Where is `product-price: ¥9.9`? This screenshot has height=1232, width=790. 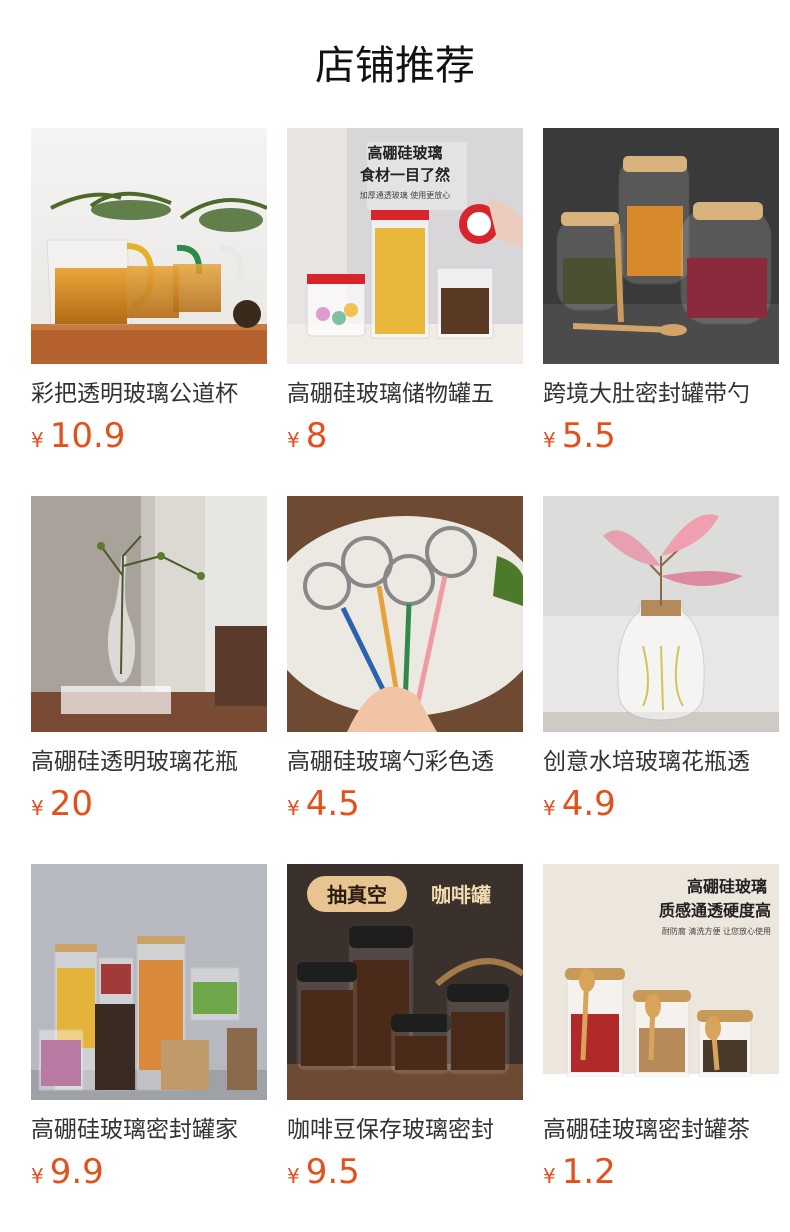
product-price: ¥9.9 is located at coordinates (149, 1172).